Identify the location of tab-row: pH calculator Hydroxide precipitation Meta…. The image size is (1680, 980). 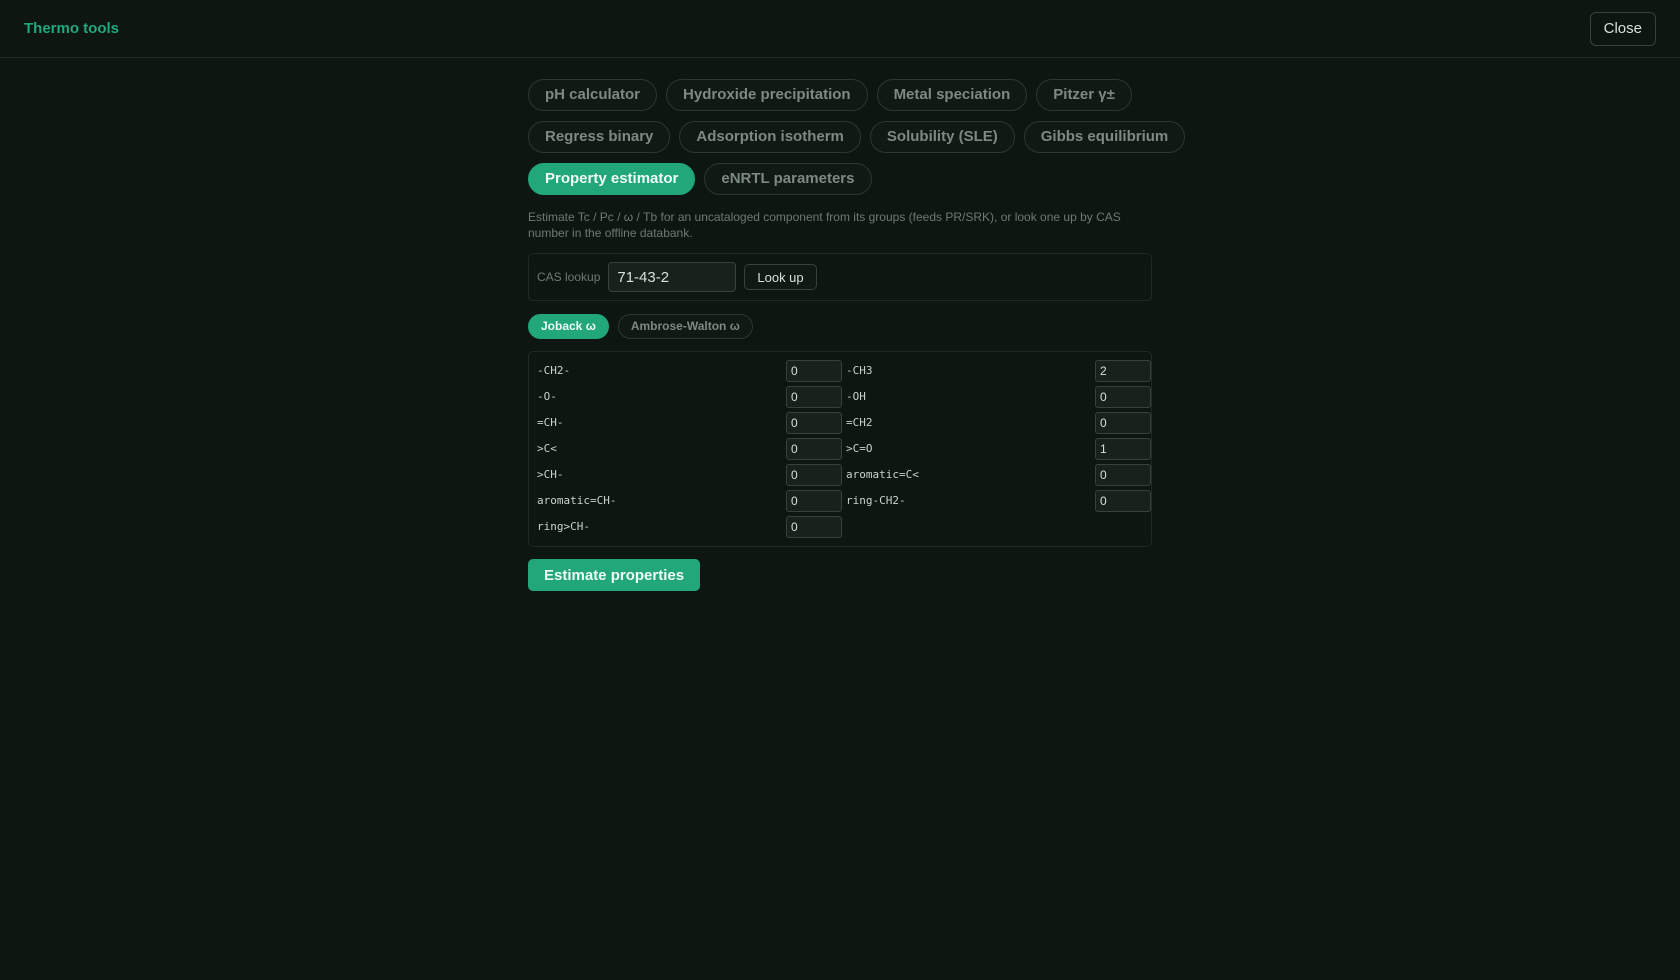
(840, 95).